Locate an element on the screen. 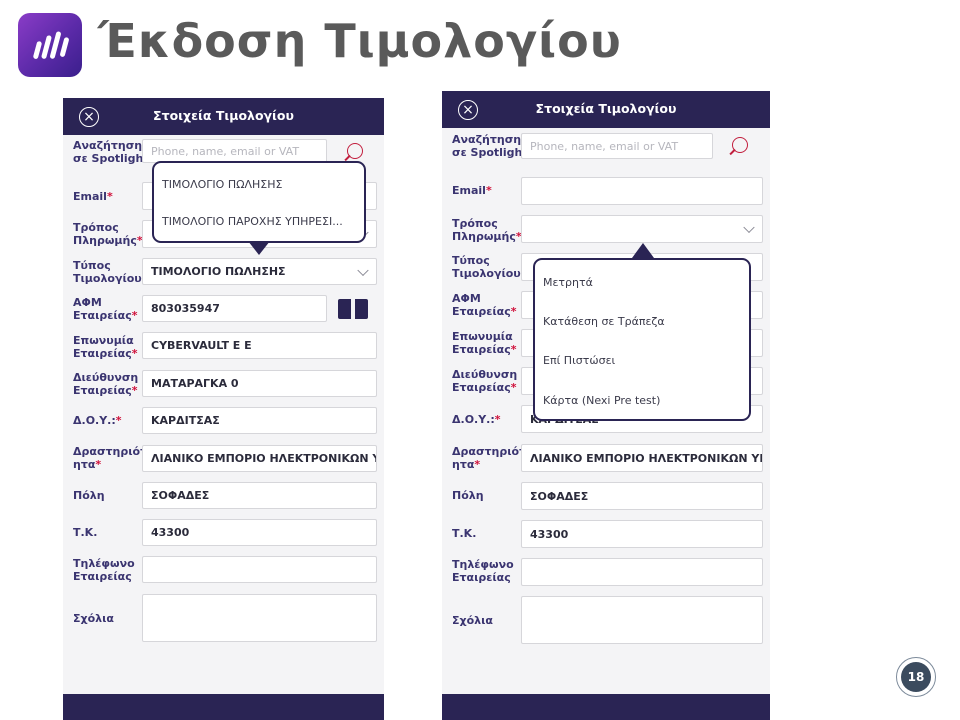 The width and height of the screenshot is (960, 720). dropdown-option: ΤΙΜΟΛΟΓΙΟ ΠΩΛΗΣΗΣ is located at coordinates (259, 184).